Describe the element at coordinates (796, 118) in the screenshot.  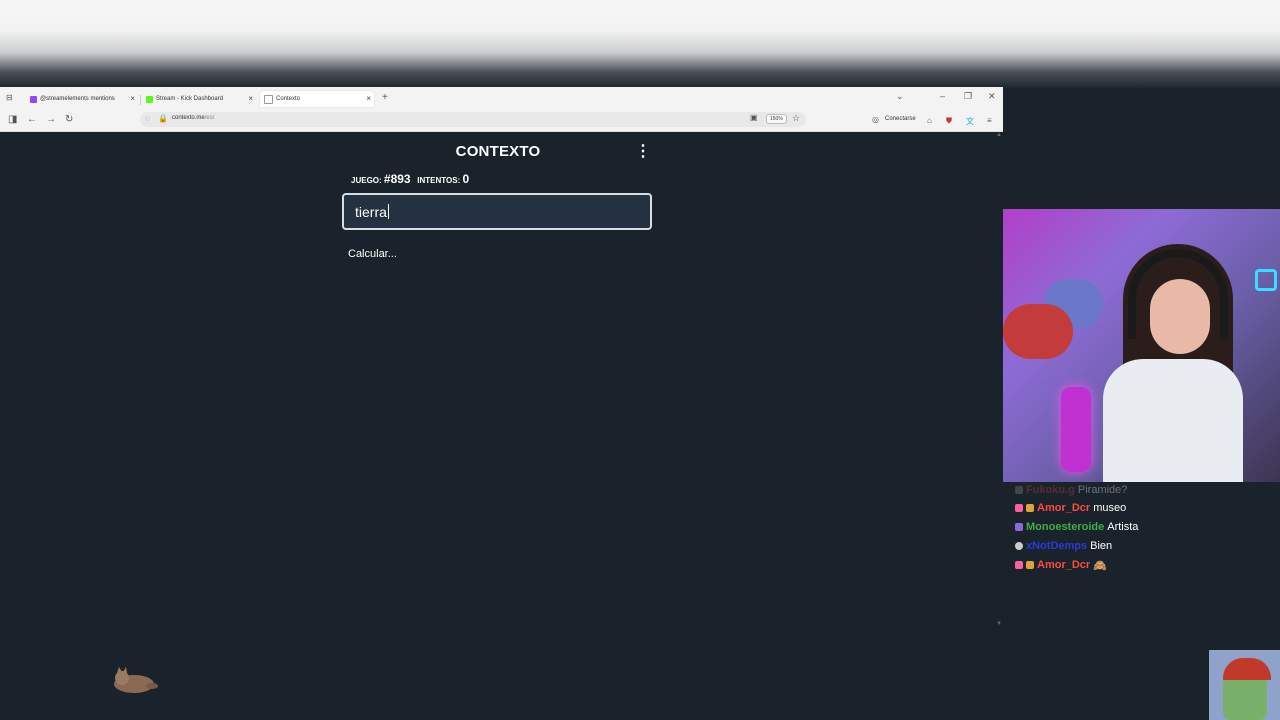
I see `bookmark-star-icon: ☆` at that location.